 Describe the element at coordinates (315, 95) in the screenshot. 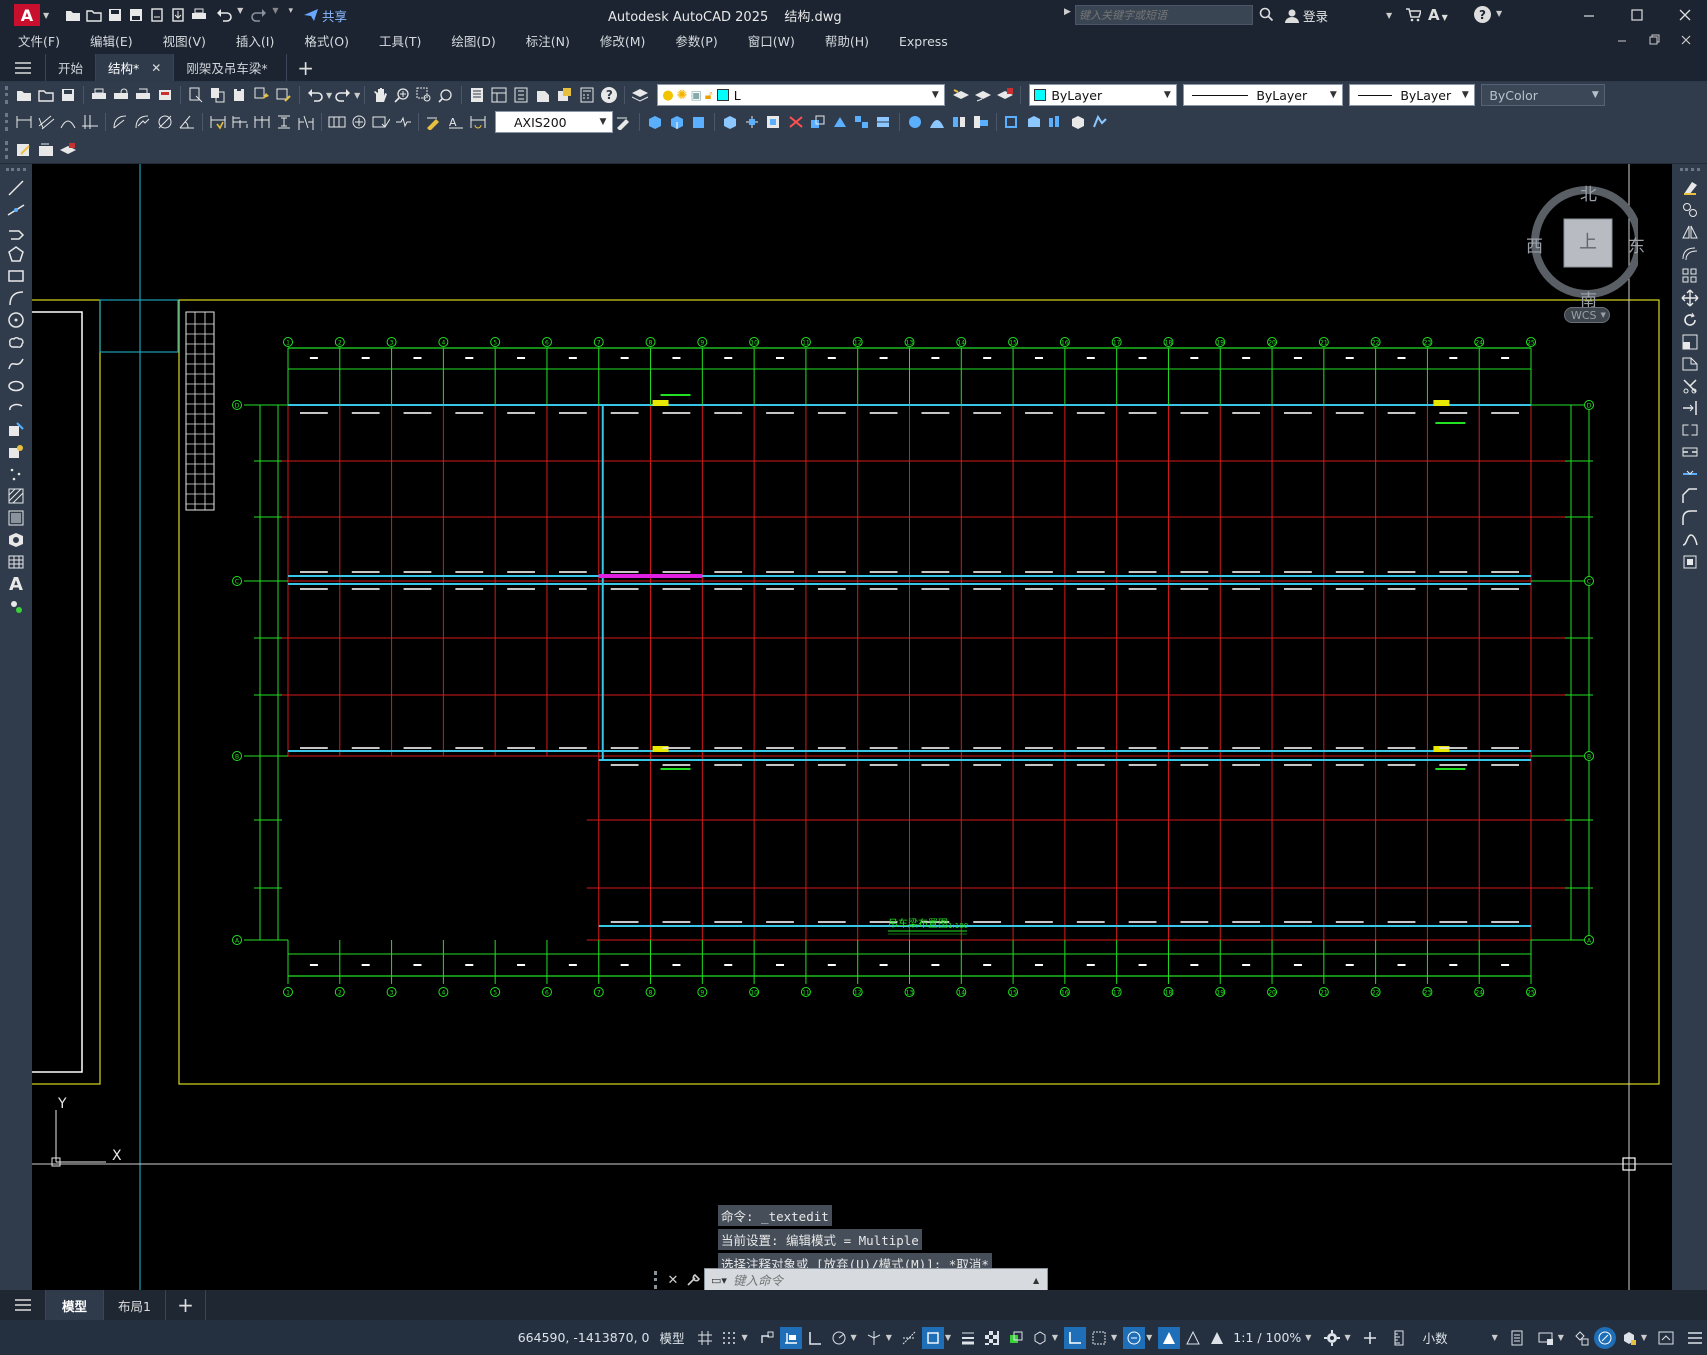

I see `undo-toolbar-icon` at that location.